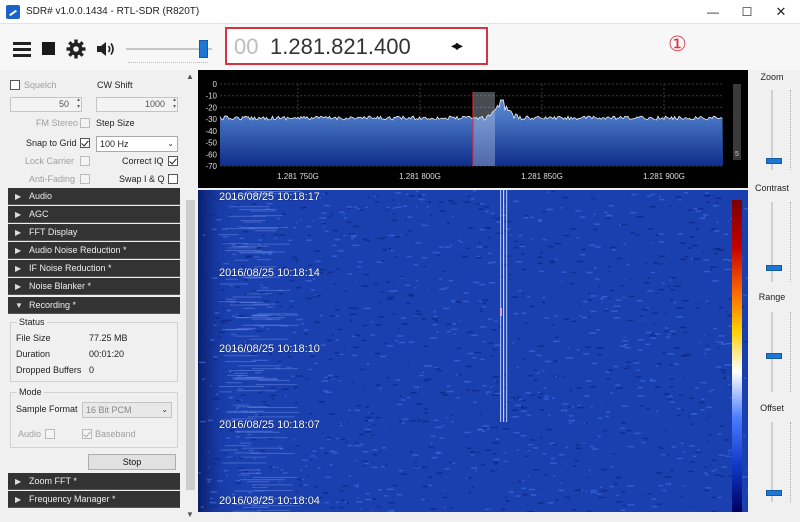  I want to click on spectrum-fill, so click(471, 133).